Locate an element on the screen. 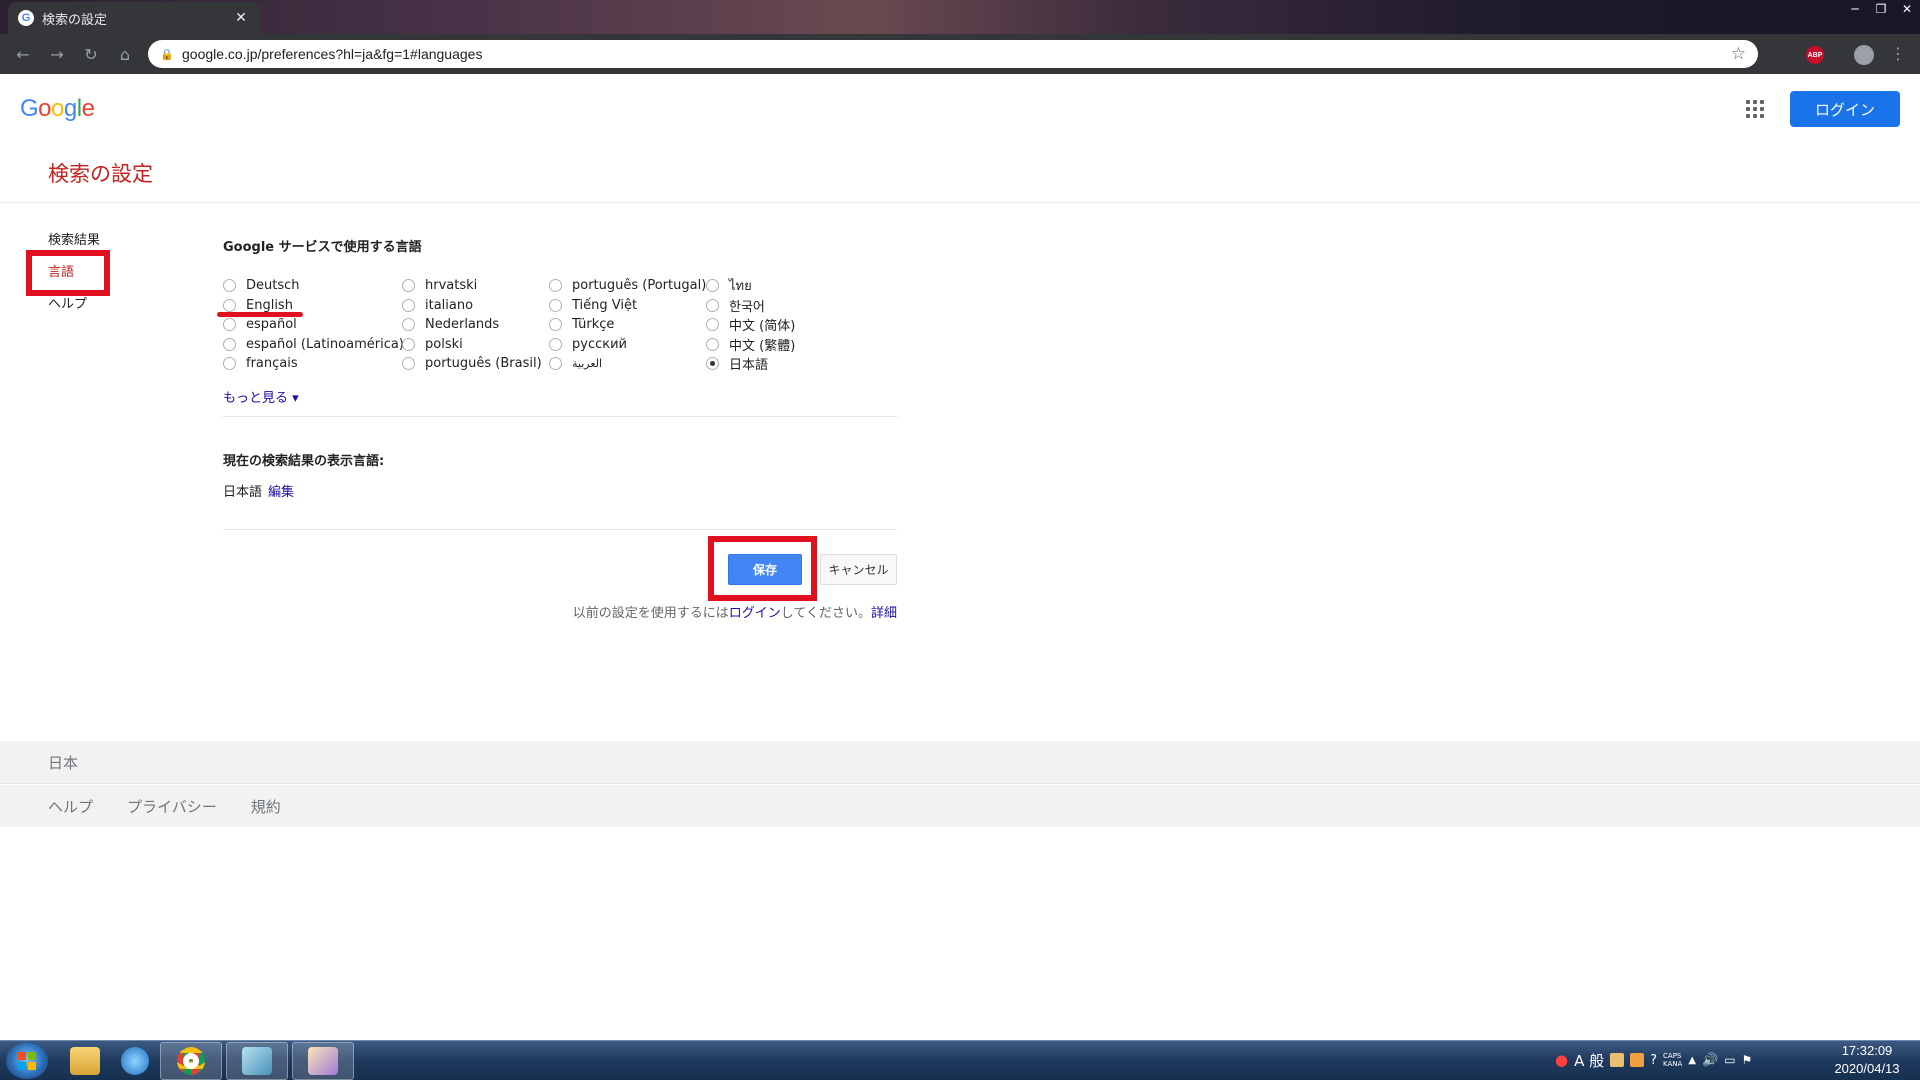 The width and height of the screenshot is (1920, 1080). language-option: hrvatski is located at coordinates (472, 286).